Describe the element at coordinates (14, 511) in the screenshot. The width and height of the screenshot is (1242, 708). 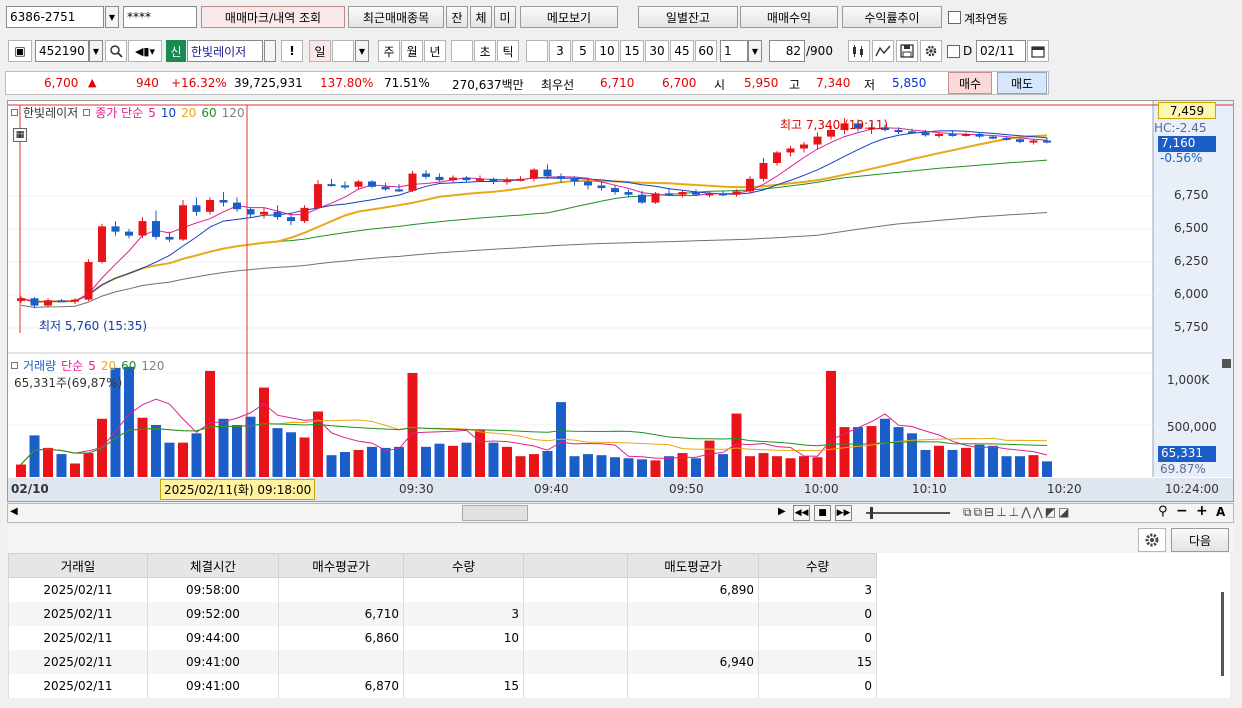
I see `scroll-left-icon: ◀` at that location.